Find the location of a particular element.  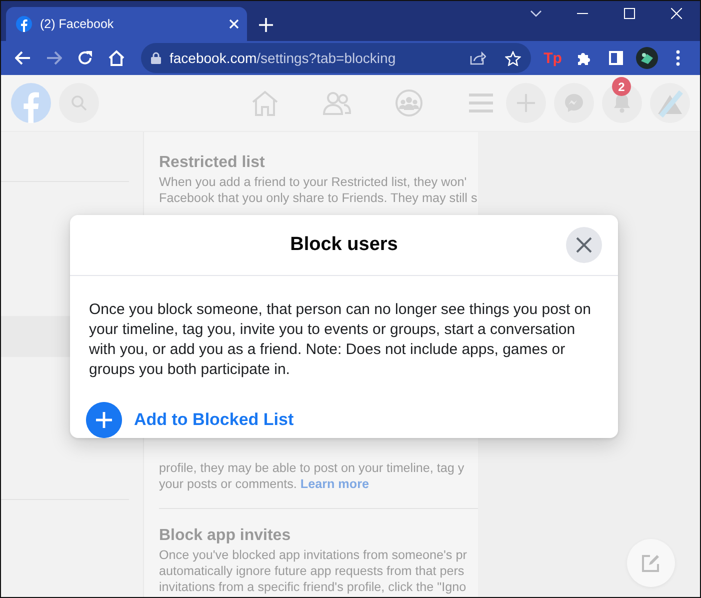

close-button is located at coordinates (584, 245).